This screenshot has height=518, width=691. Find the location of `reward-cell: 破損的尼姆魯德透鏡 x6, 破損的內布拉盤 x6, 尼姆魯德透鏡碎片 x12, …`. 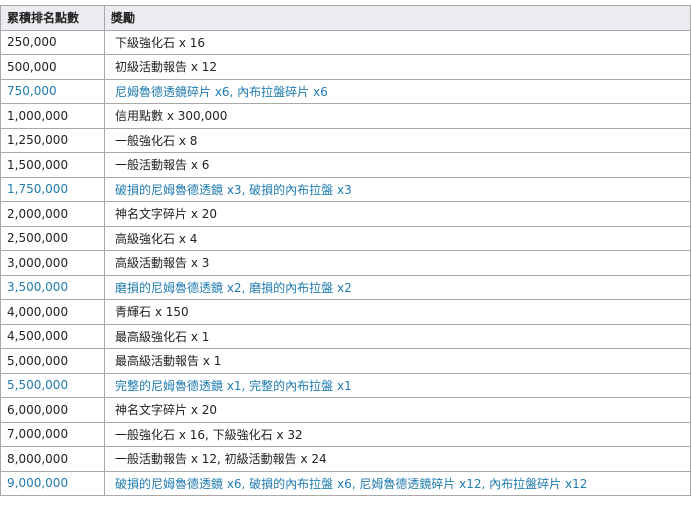

reward-cell: 破損的尼姆魯德透鏡 x6, 破損的內布拉盤 x6, 尼姆魯德透鏡碎片 x12, … is located at coordinates (397, 483).